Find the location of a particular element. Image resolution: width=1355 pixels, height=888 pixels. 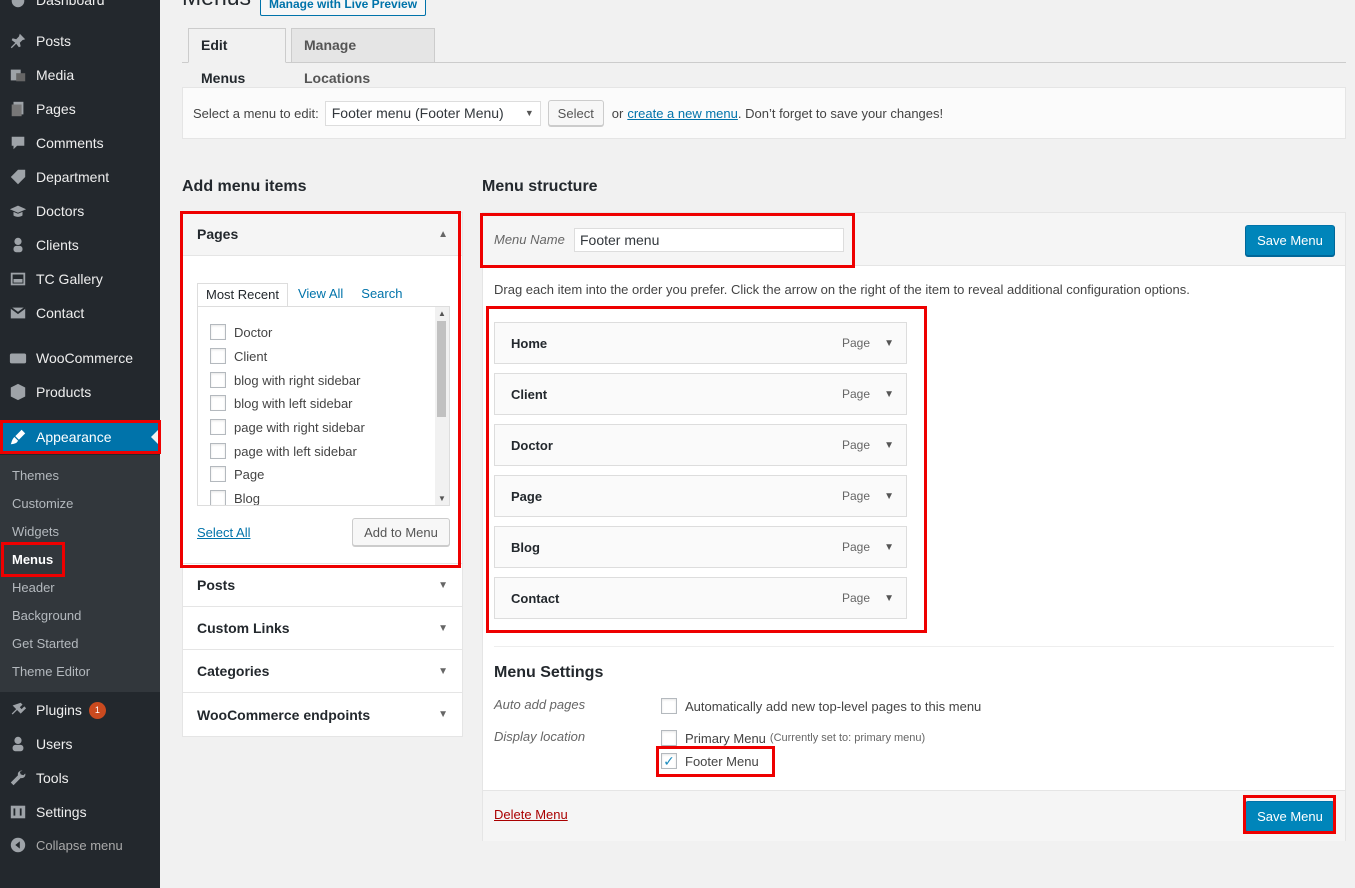

list-item: blog with right sidebar is located at coordinates (285, 380).